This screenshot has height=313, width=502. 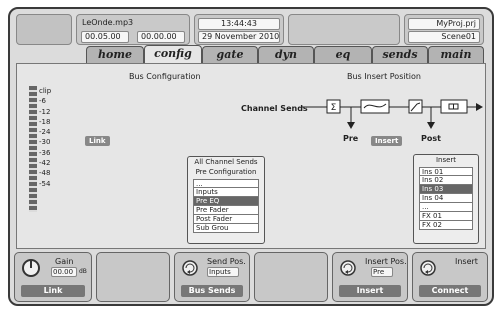 I want to click on send-option: Post Fader, so click(x=226, y=219).